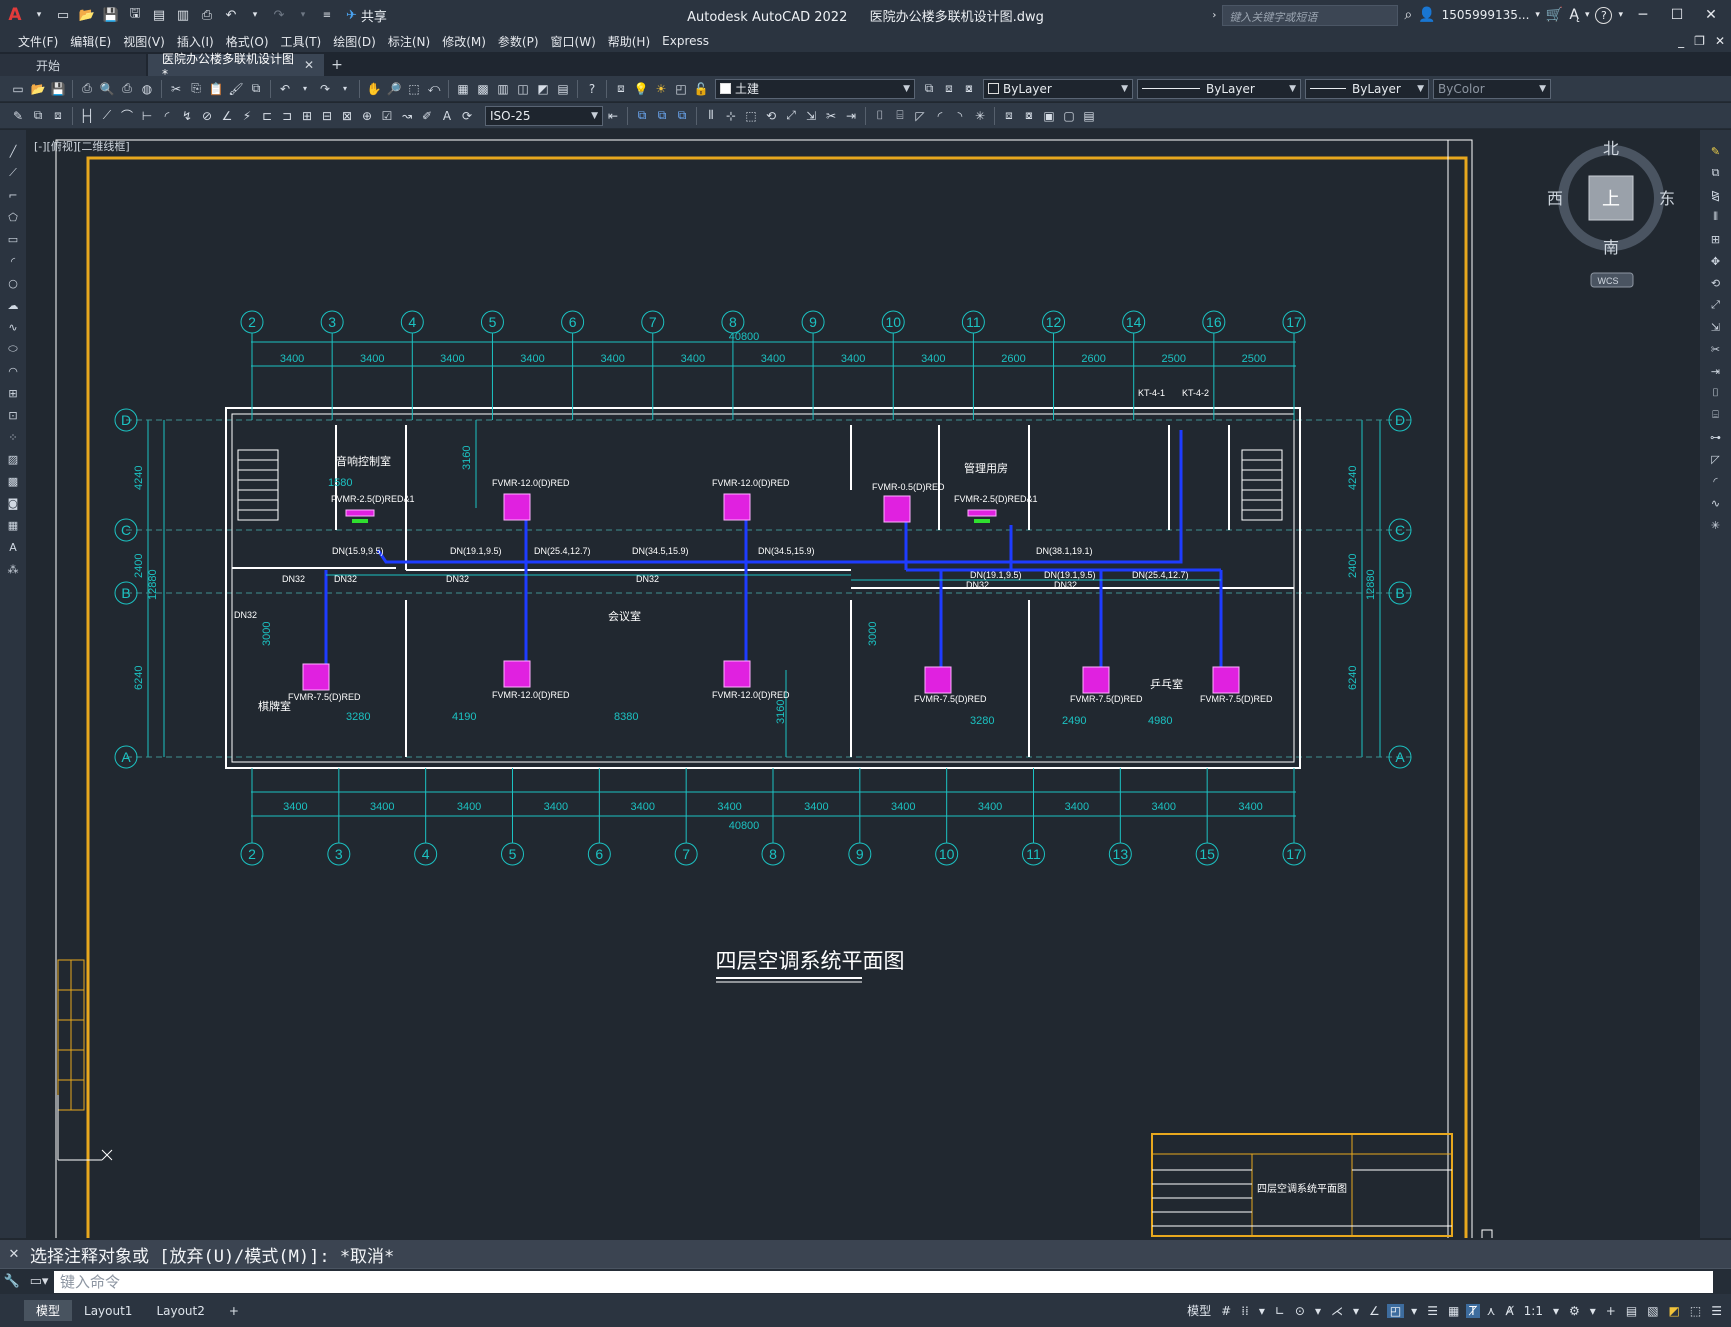 The width and height of the screenshot is (1731, 1327). Describe the element at coordinates (1453, 1311) in the screenshot. I see `transparency-icon: ▦` at that location.